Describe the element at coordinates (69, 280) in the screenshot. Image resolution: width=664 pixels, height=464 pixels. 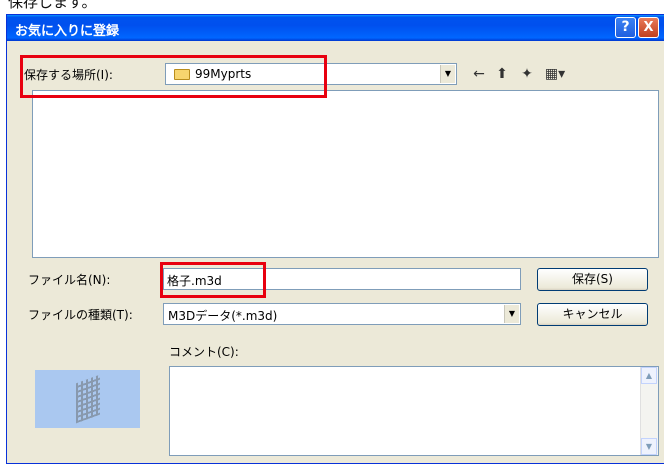
I see `filename-label: ファイル名(N):` at that location.